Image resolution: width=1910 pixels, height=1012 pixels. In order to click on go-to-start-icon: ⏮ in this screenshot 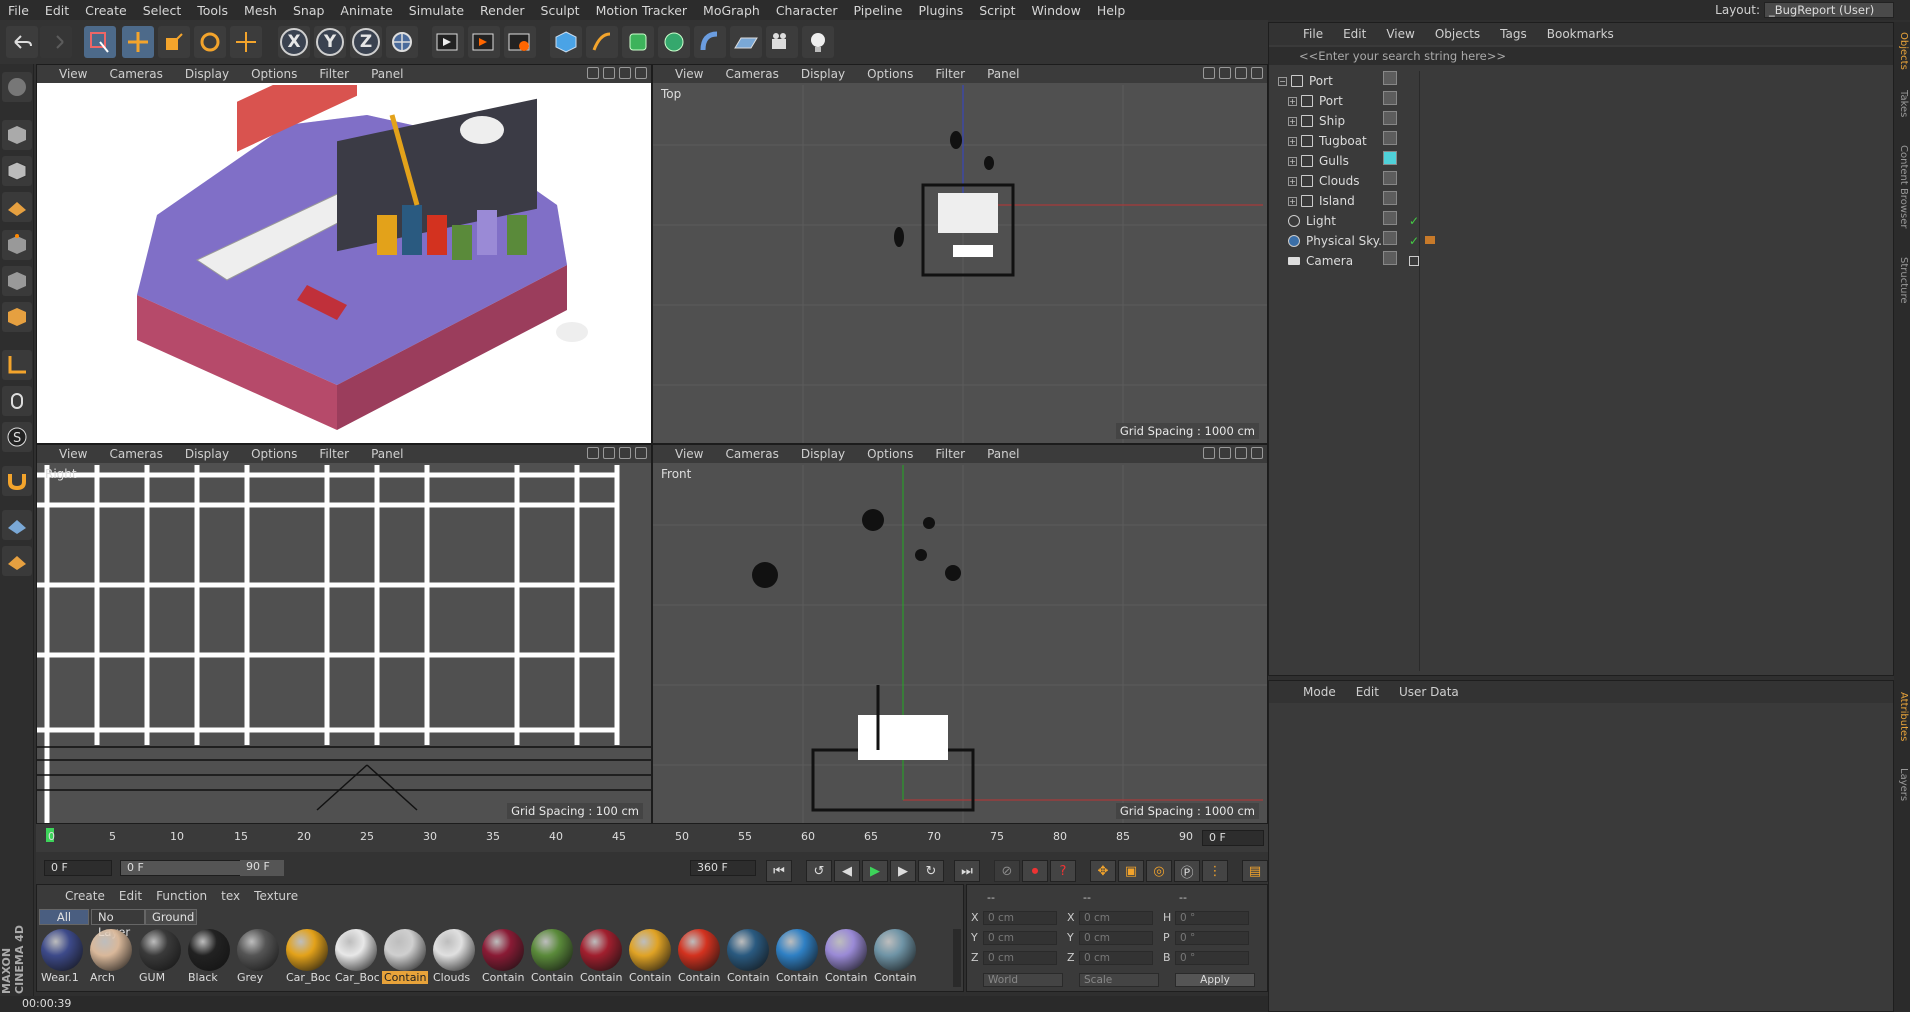, I will do `click(779, 871)`.